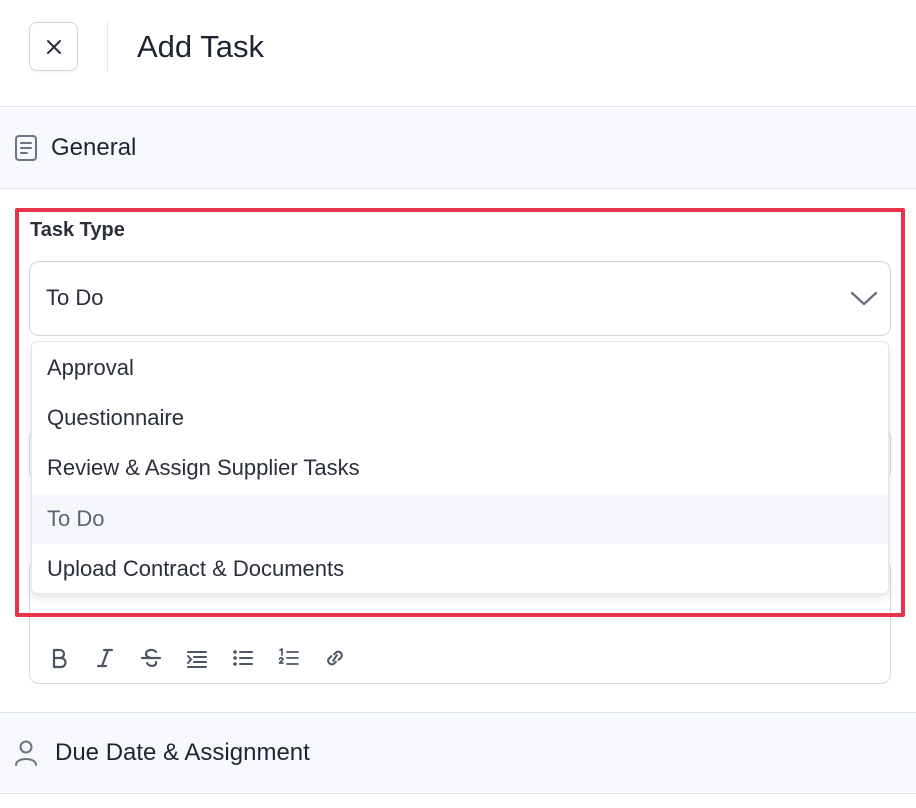  What do you see at coordinates (59, 658) in the screenshot?
I see `bold-icon` at bounding box center [59, 658].